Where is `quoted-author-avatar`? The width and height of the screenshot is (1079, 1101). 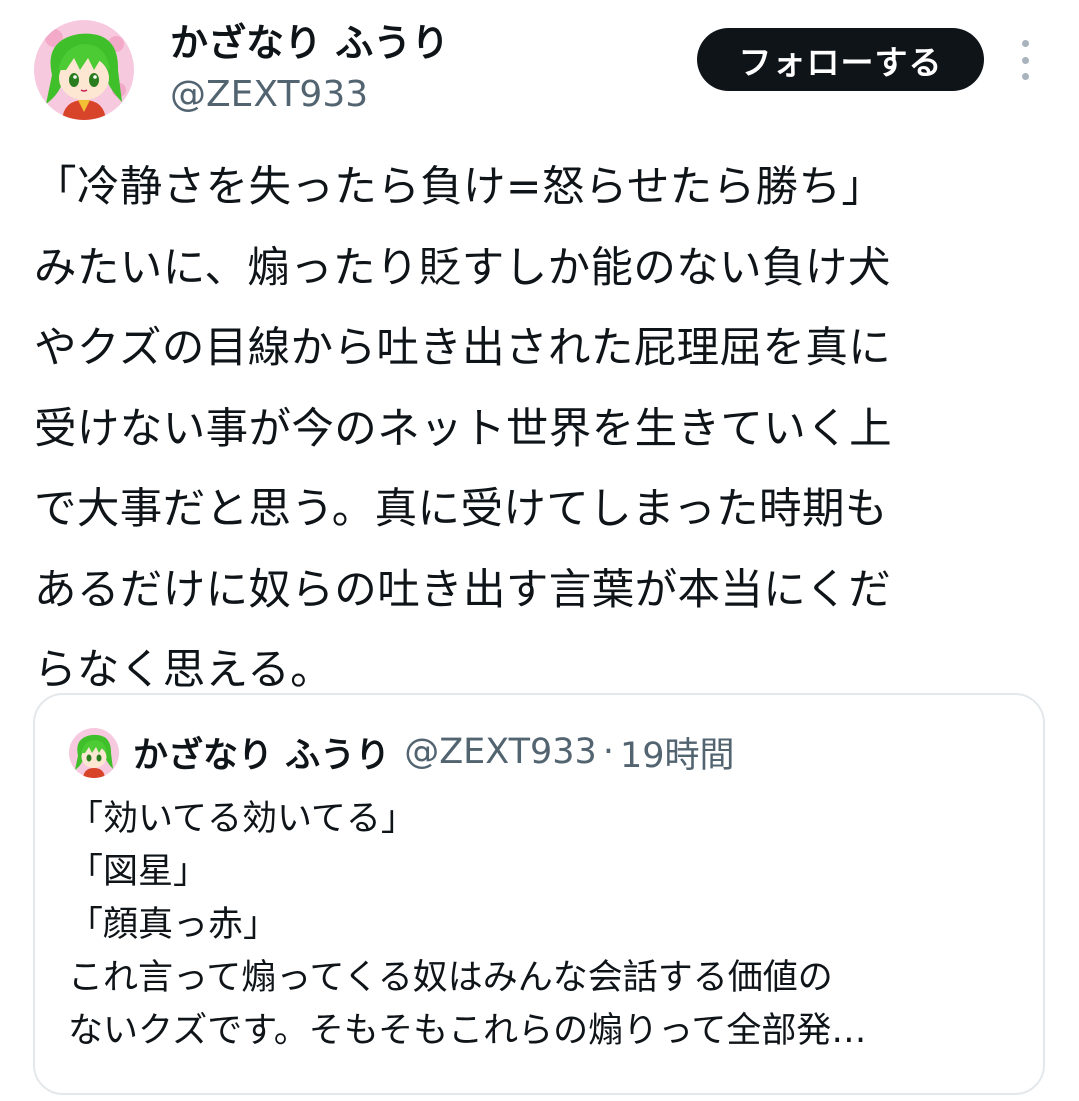
quoted-author-avatar is located at coordinates (94, 753).